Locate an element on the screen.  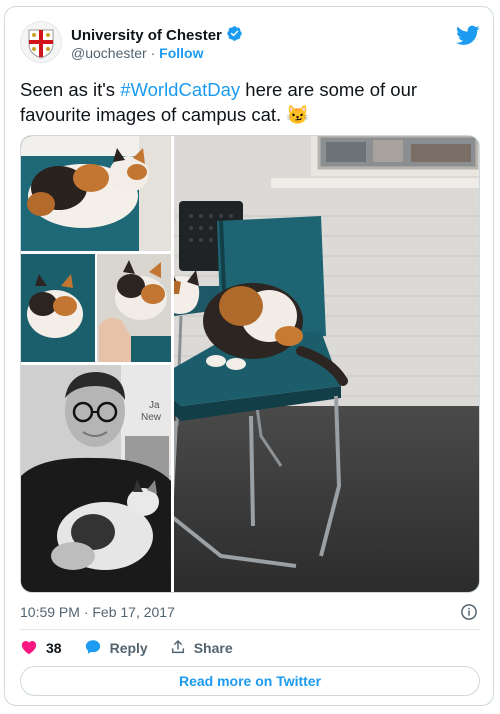
info-icon is located at coordinates (469, 612).